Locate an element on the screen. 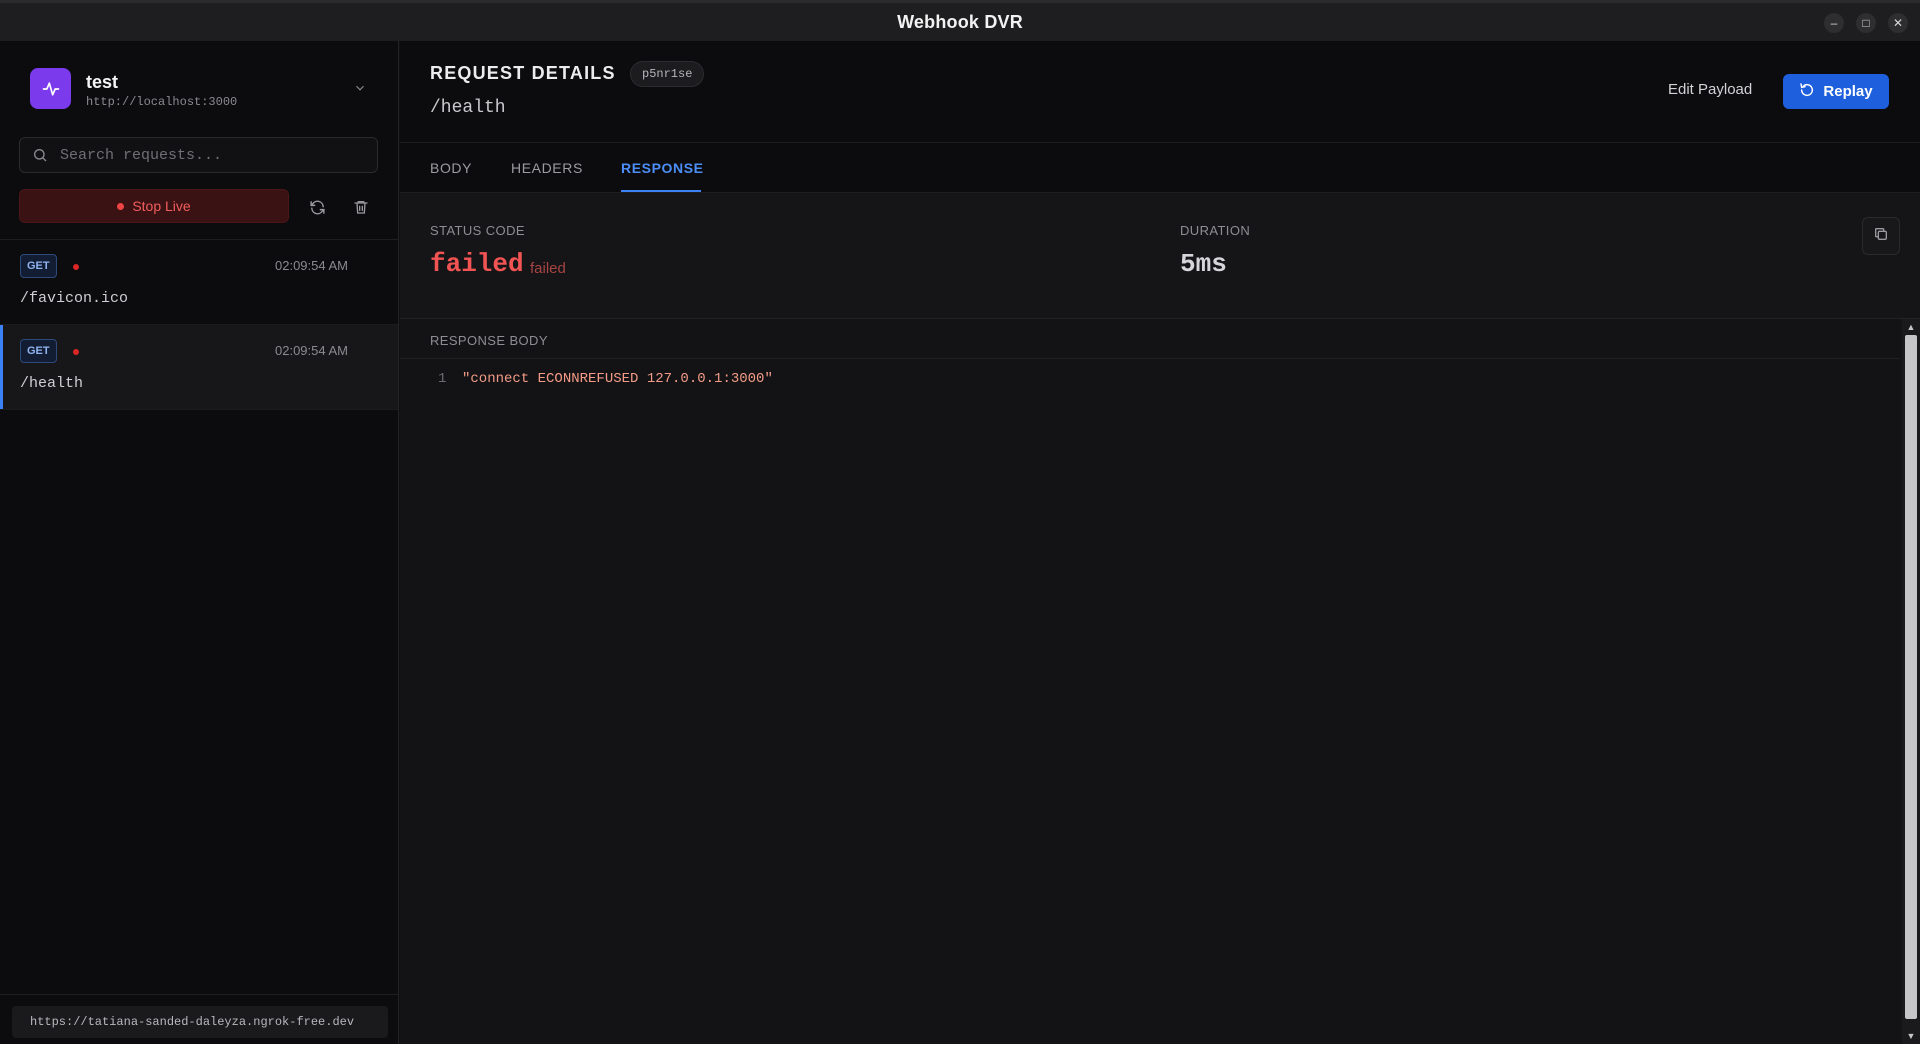  scrollbar: ▲ ▼ is located at coordinates (1911, 681).